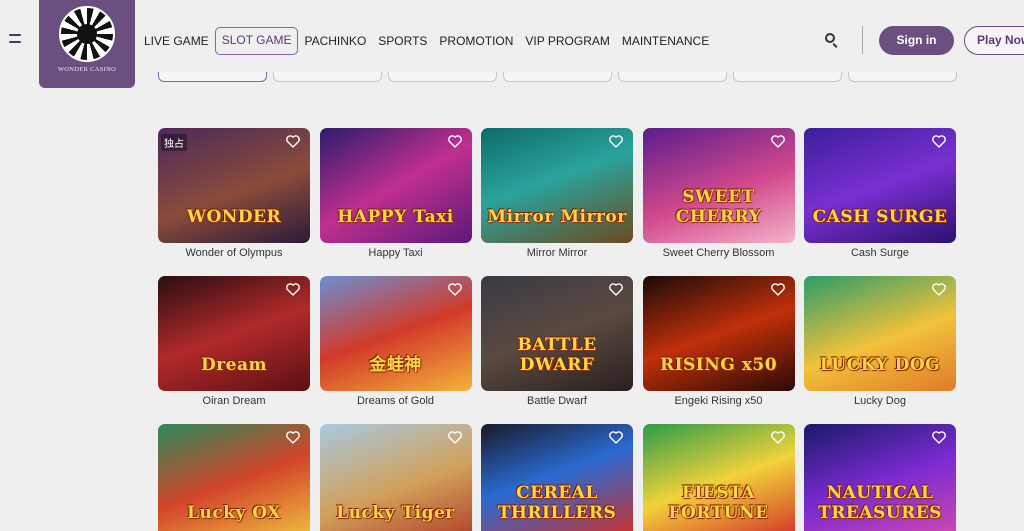 The height and width of the screenshot is (531, 1024). I want to click on game-art-title: WONDER, so click(234, 217).